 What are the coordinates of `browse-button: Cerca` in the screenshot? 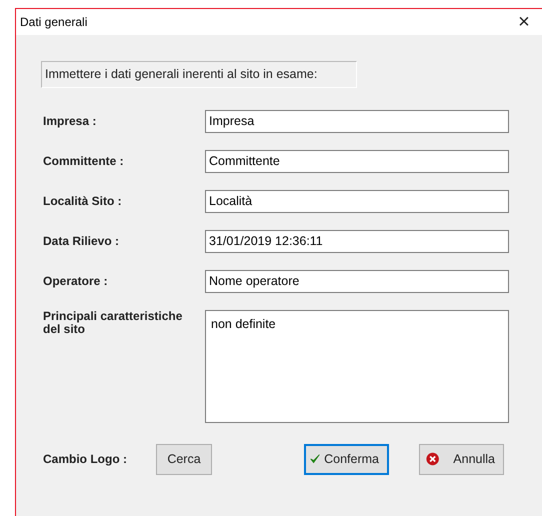 It's located at (184, 459).